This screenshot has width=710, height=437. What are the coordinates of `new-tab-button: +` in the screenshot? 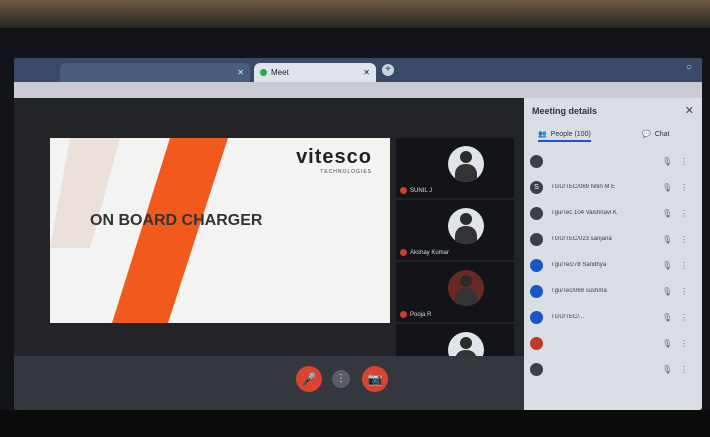 It's located at (388, 70).